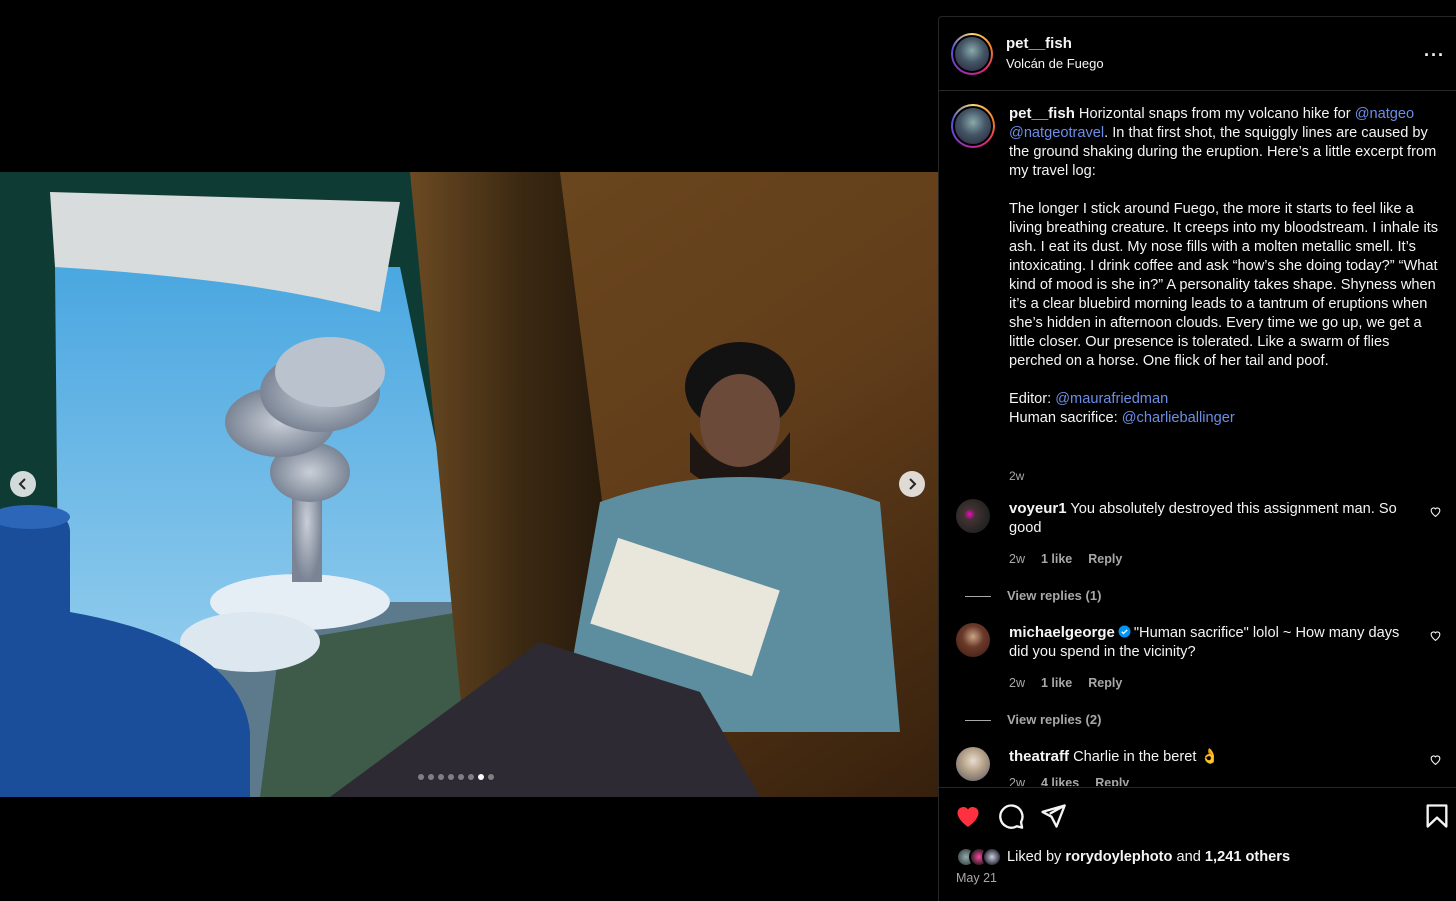 Image resolution: width=1456 pixels, height=901 pixels. I want to click on sacrifice-label: Human sacrifice:, so click(1065, 418).